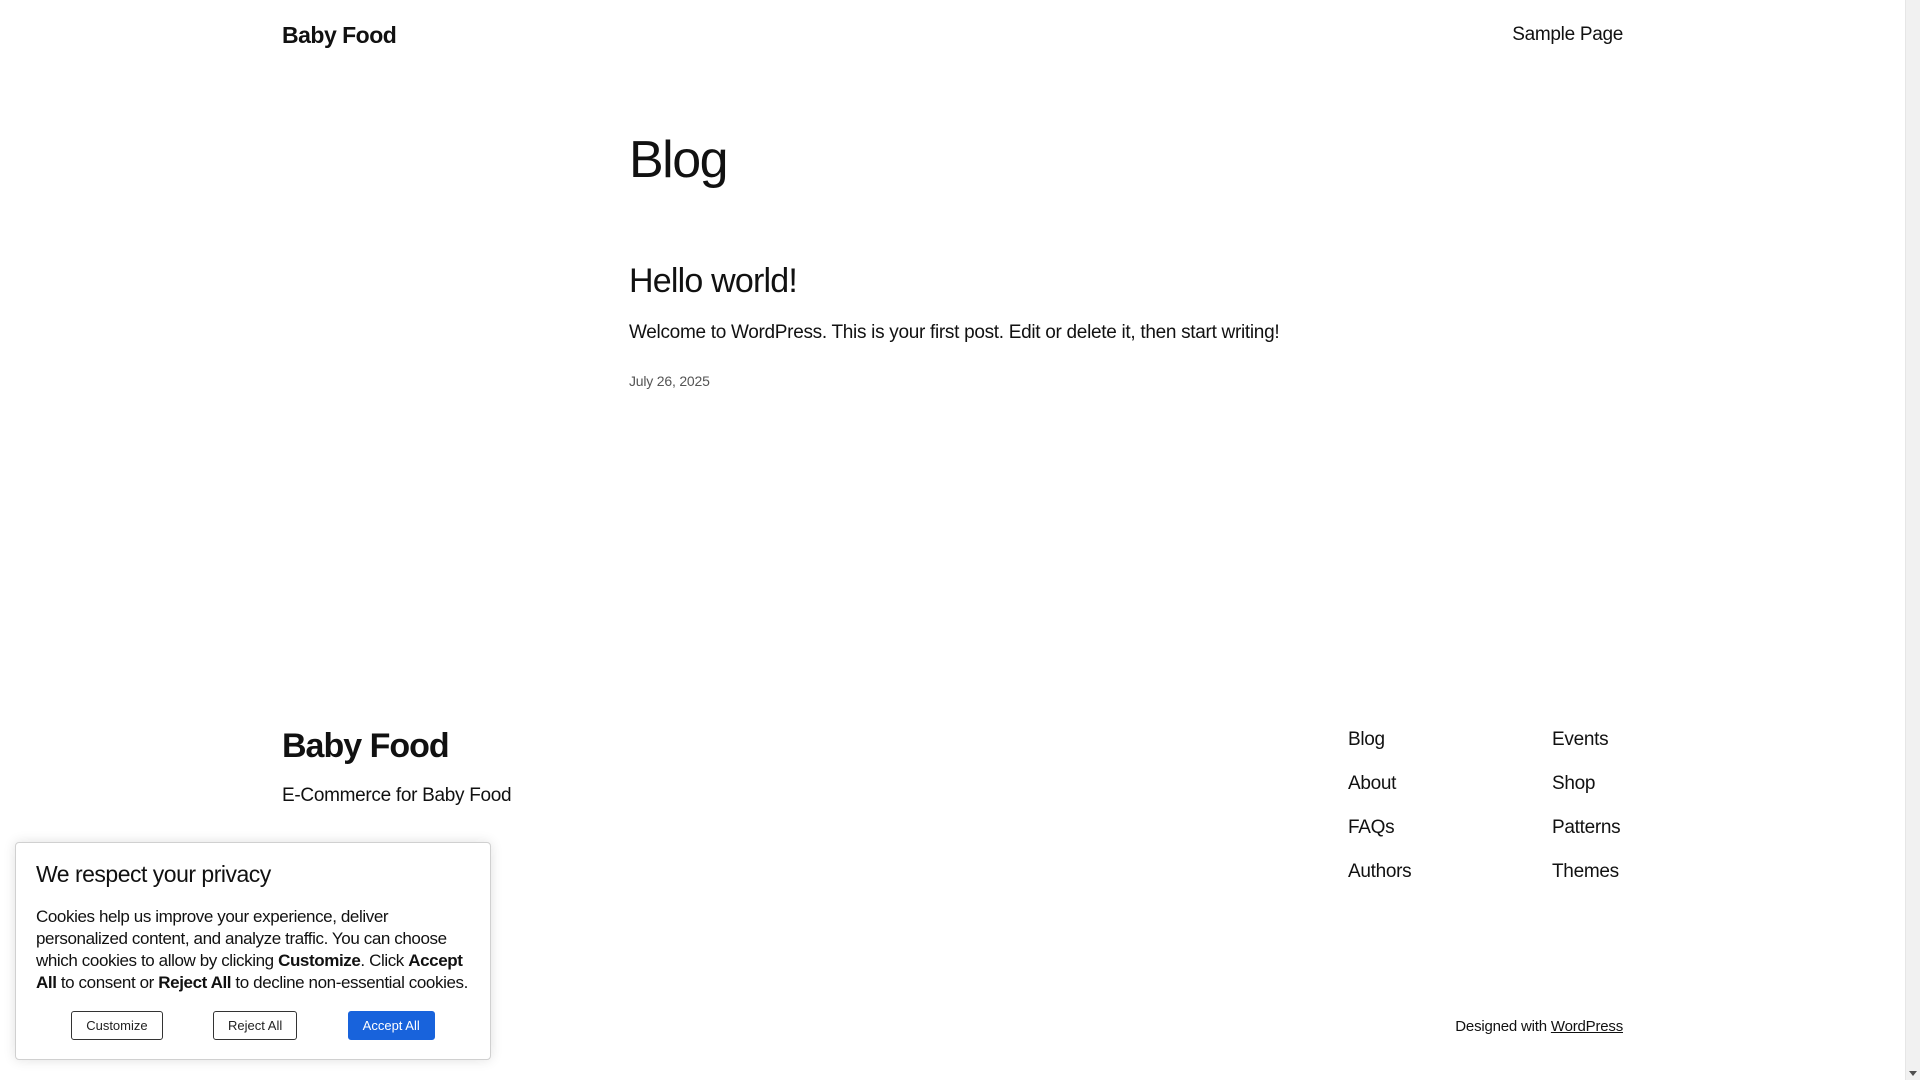 The height and width of the screenshot is (1080, 1920). Describe the element at coordinates (397, 767) in the screenshot. I see `footer-brand: Baby Food E-Commerce for Baby Food` at that location.